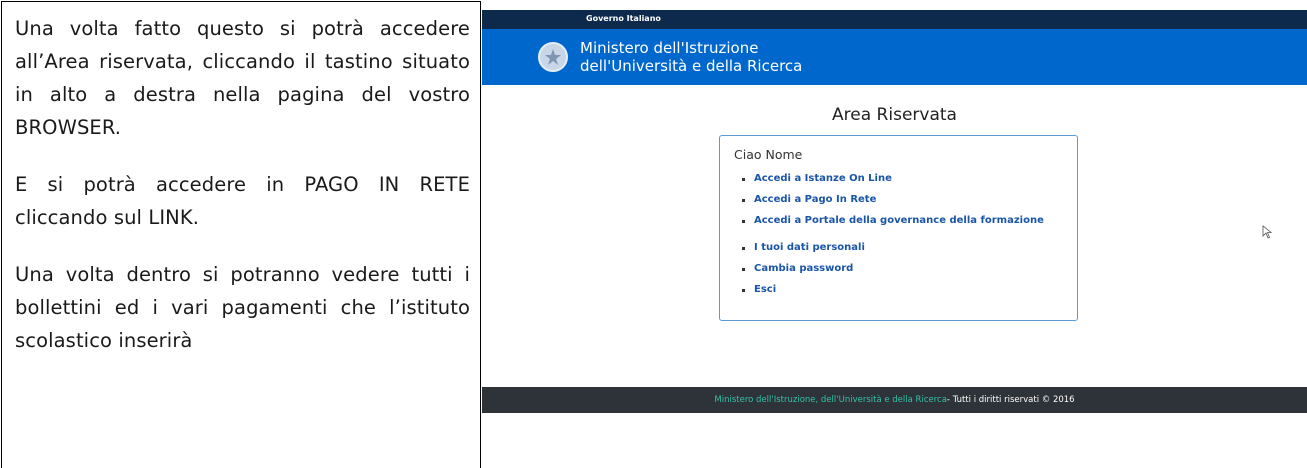  Describe the element at coordinates (1010, 400) in the screenshot. I see `footer-copyright: - Tutti i diritti riservati © 2016` at that location.